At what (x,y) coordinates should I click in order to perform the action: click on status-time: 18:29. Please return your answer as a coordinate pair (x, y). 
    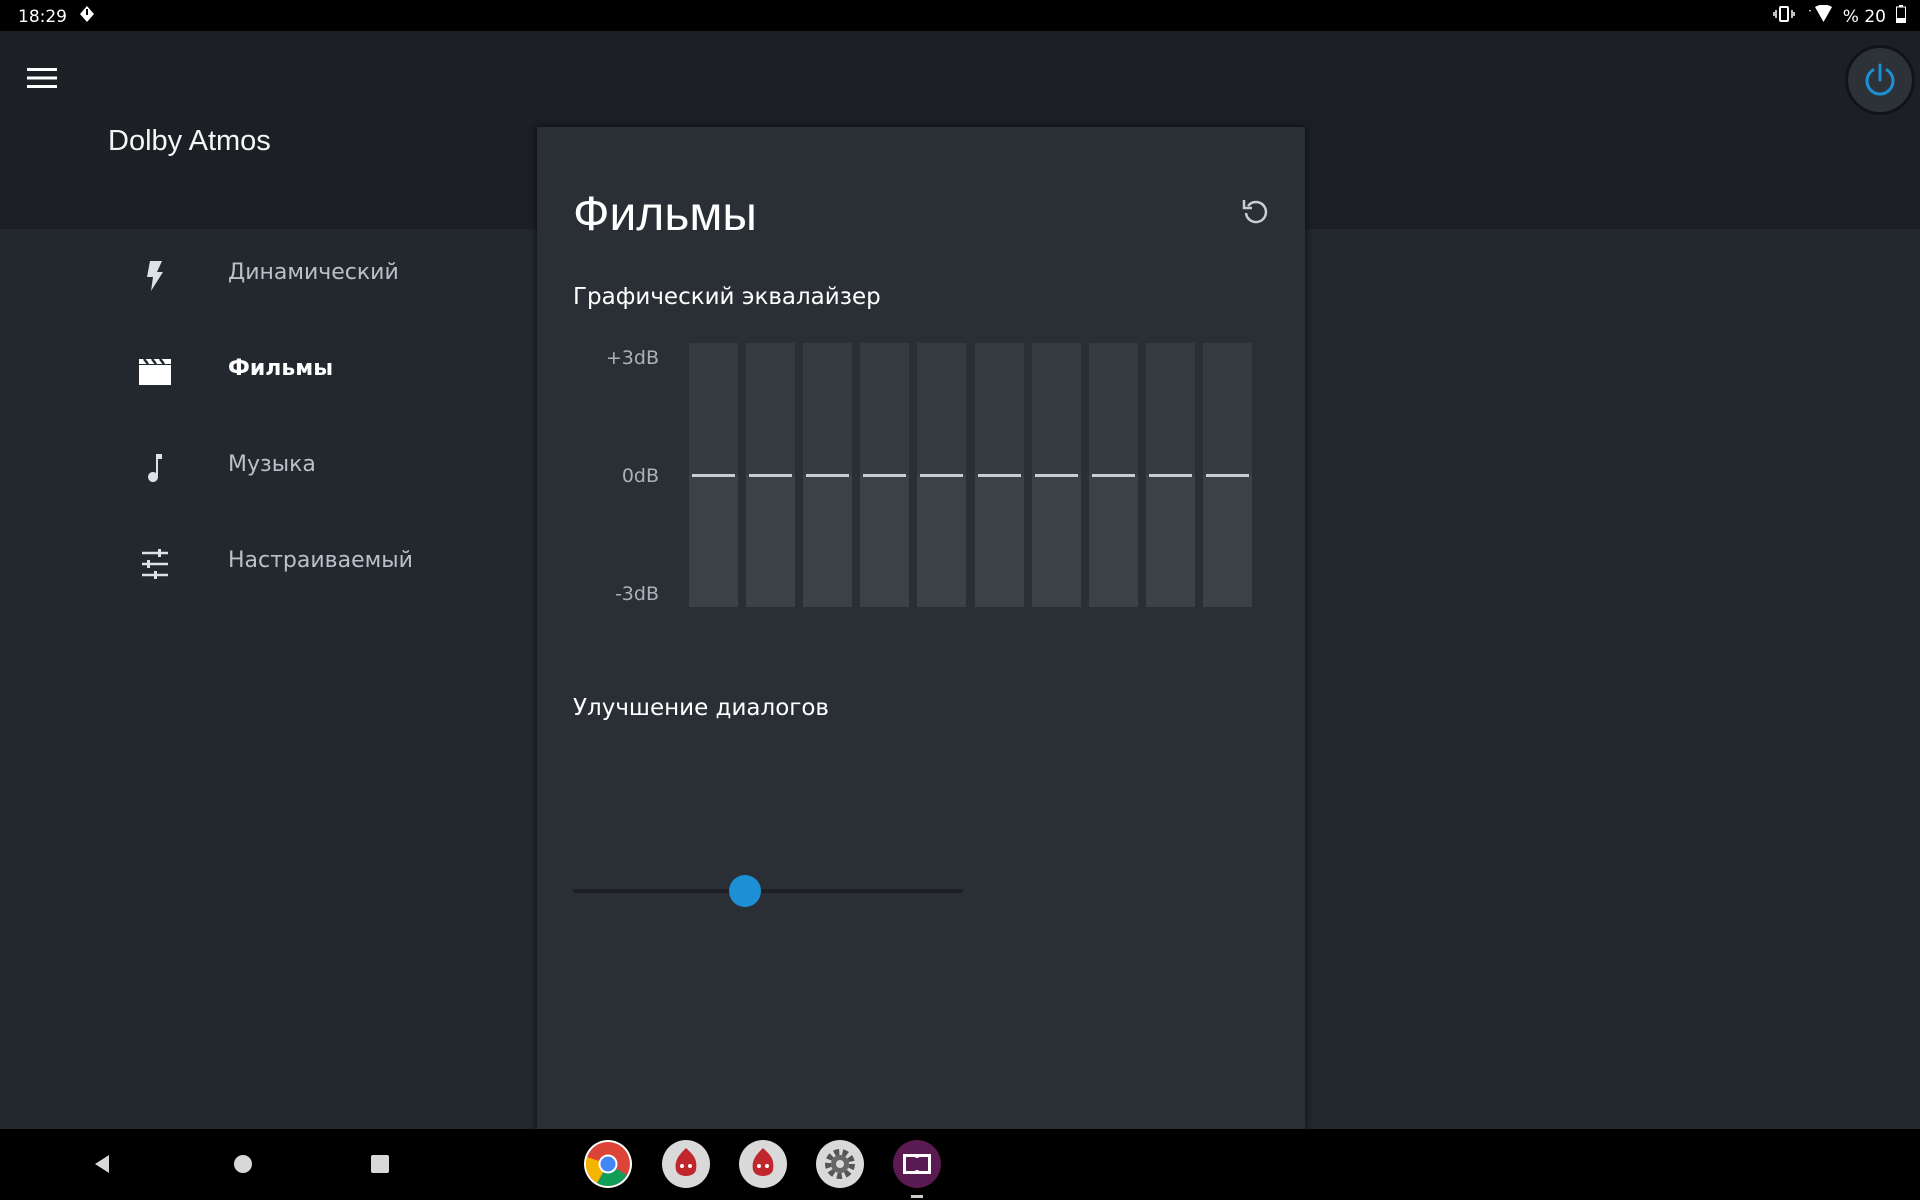
    Looking at the image, I should click on (42, 16).